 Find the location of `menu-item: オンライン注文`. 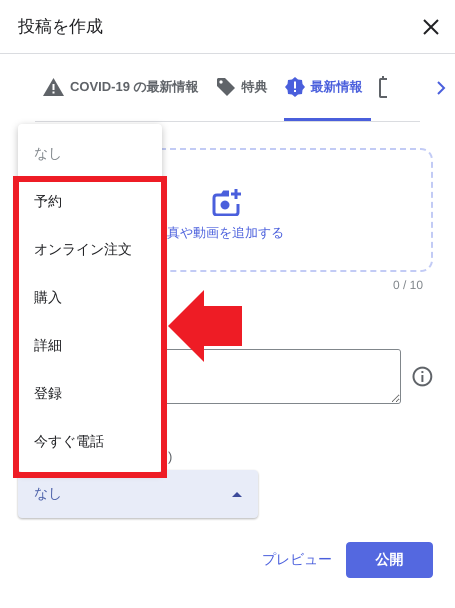

menu-item: オンライン注文 is located at coordinates (90, 250).